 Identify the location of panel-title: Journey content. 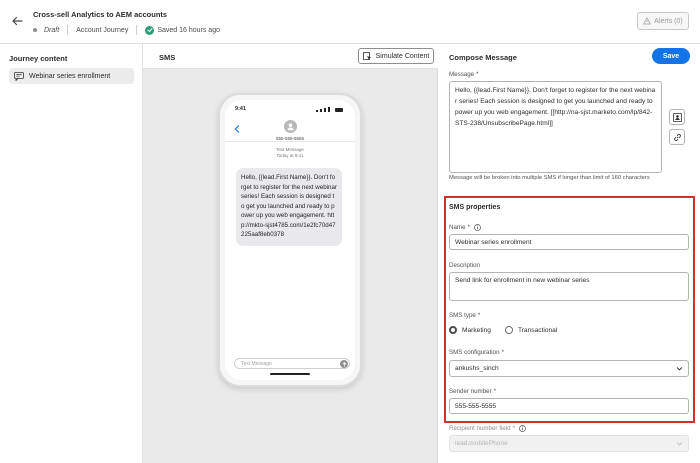
(38, 58).